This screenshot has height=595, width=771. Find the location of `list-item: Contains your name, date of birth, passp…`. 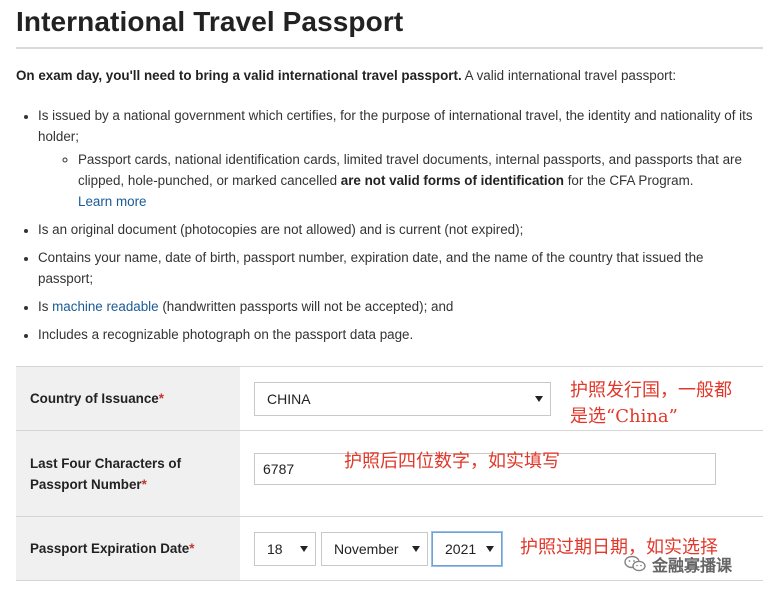

list-item: Contains your name, date of birth, passp… is located at coordinates (399, 268).